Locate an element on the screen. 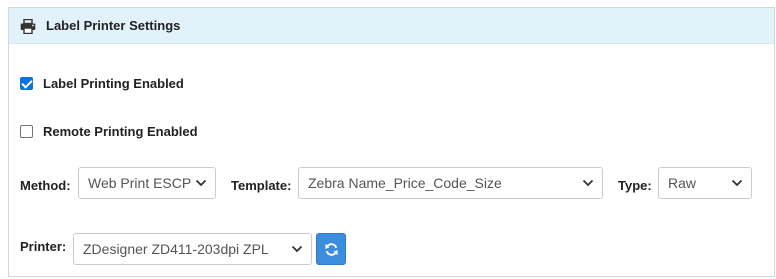 The image size is (776, 279). template-label: Template: is located at coordinates (261, 185).